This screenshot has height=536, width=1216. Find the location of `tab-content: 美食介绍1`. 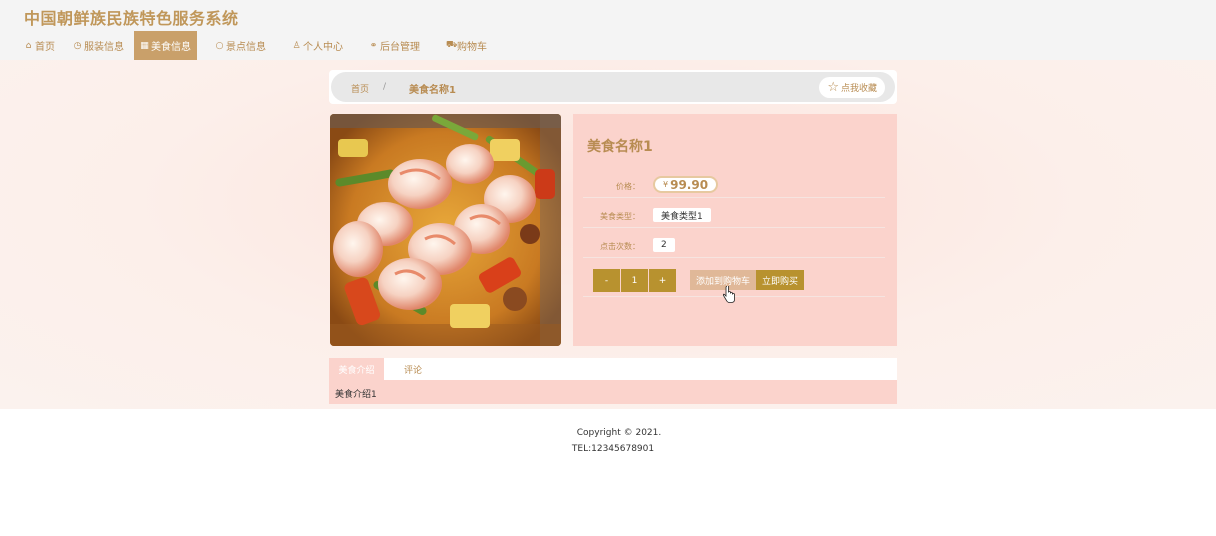

tab-content: 美食介绍1 is located at coordinates (613, 392).